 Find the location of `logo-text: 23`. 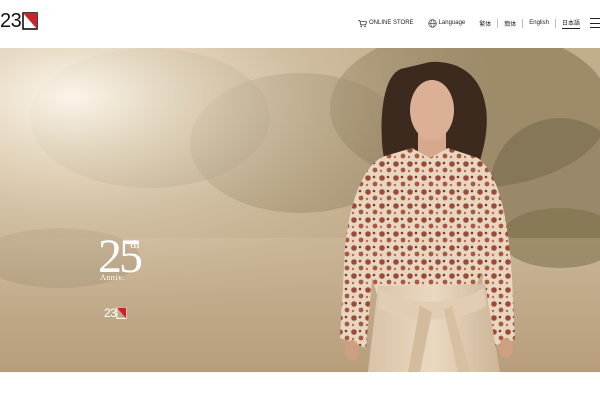

logo-text: 23 is located at coordinates (11, 21).